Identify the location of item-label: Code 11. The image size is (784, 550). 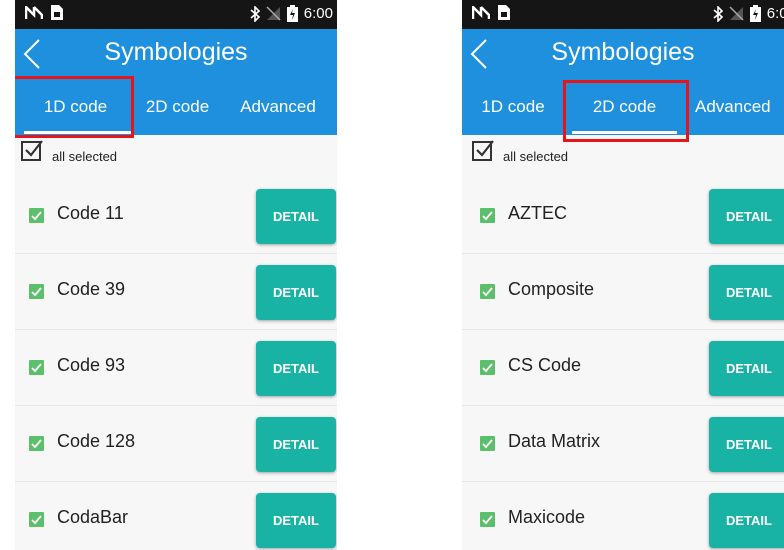
(90, 213).